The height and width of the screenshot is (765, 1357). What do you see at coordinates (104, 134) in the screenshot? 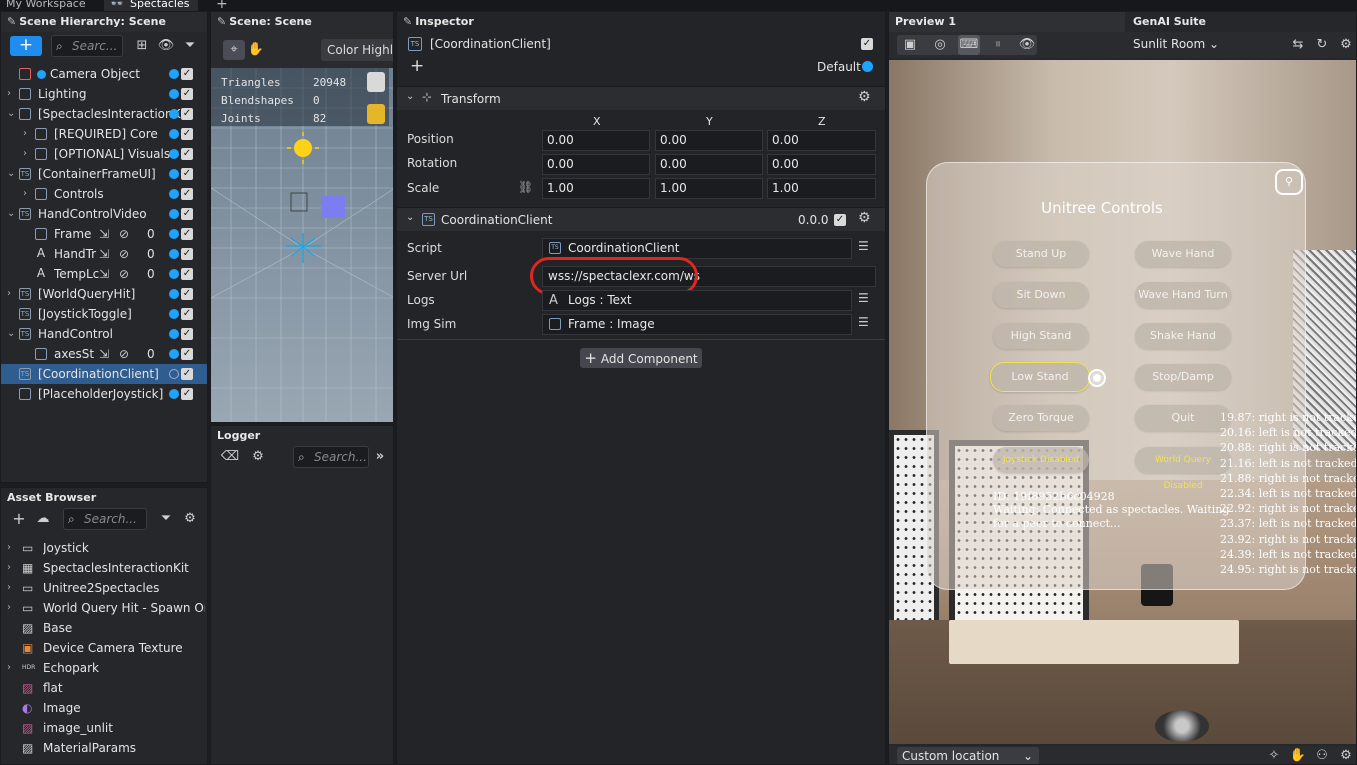
I see `hierarchy-item: › [REQUIRED] Core ✓` at bounding box center [104, 134].